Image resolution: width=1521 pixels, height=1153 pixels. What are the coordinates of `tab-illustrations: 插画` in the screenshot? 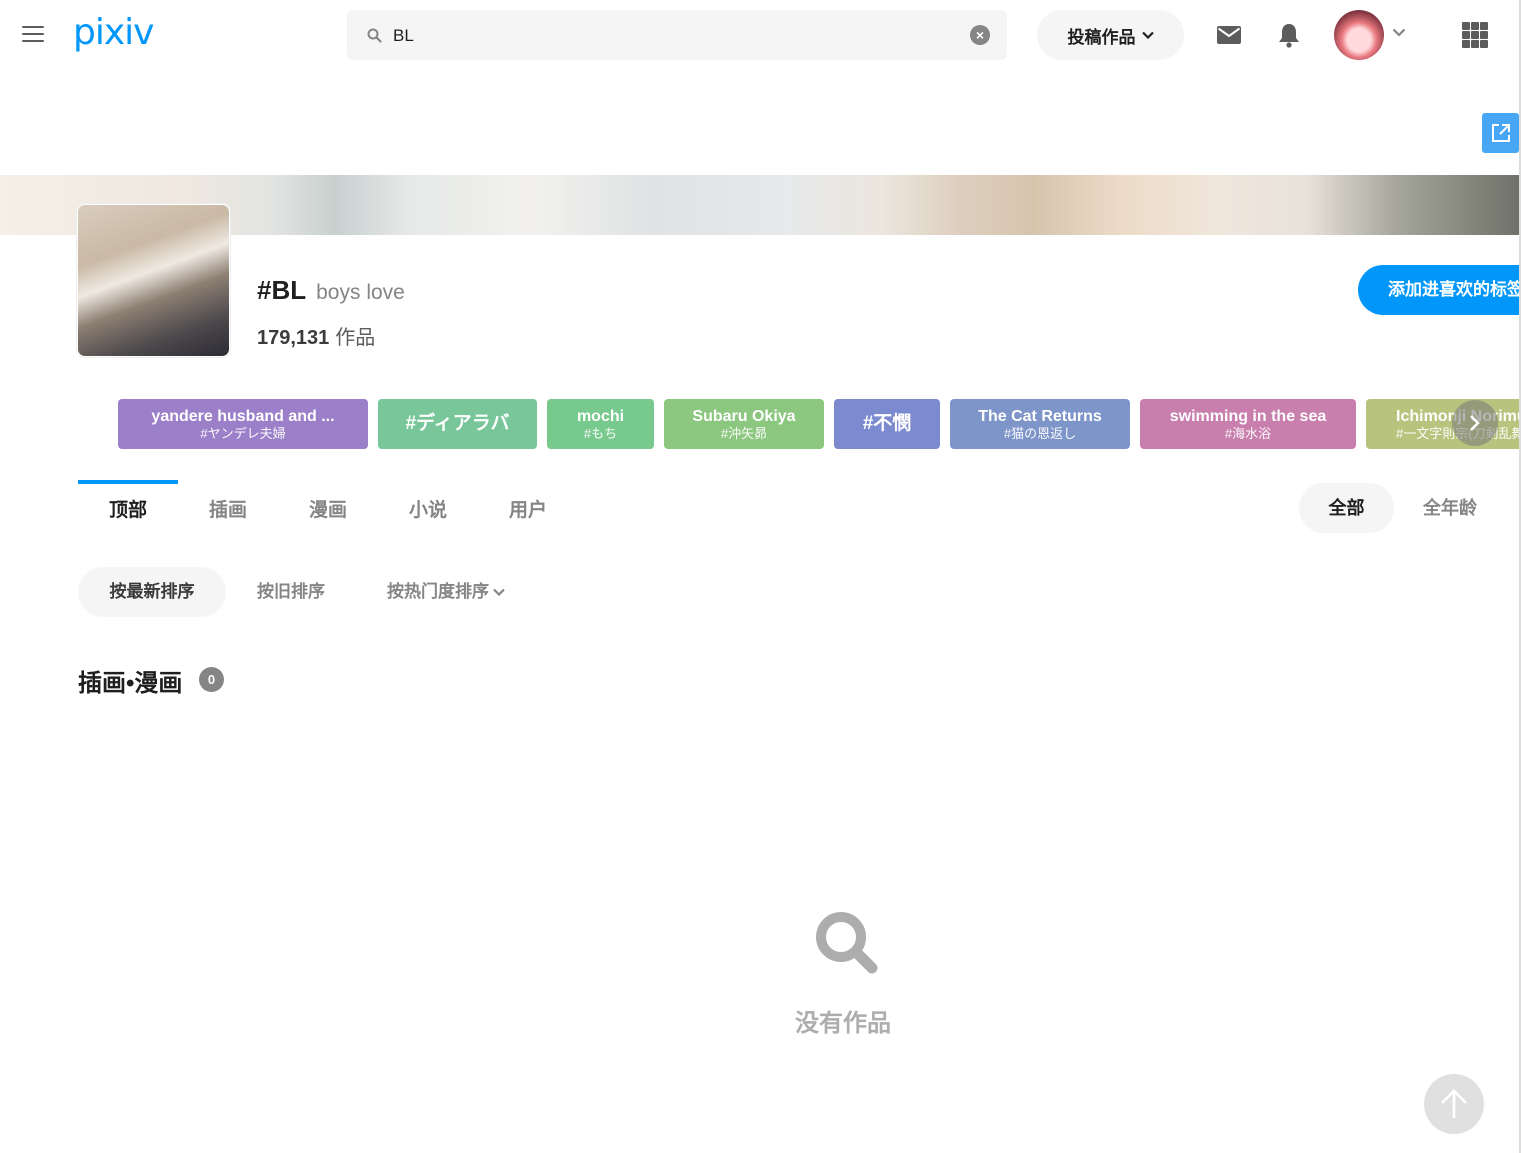 It's located at (228, 510).